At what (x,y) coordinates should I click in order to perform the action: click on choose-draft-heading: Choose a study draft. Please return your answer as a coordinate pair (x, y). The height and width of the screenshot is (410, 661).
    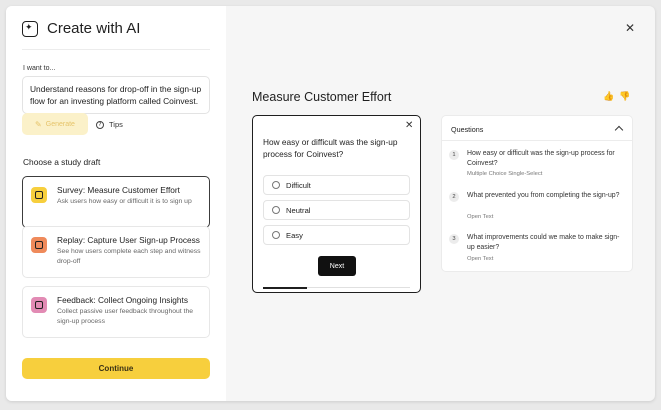
    Looking at the image, I should click on (62, 162).